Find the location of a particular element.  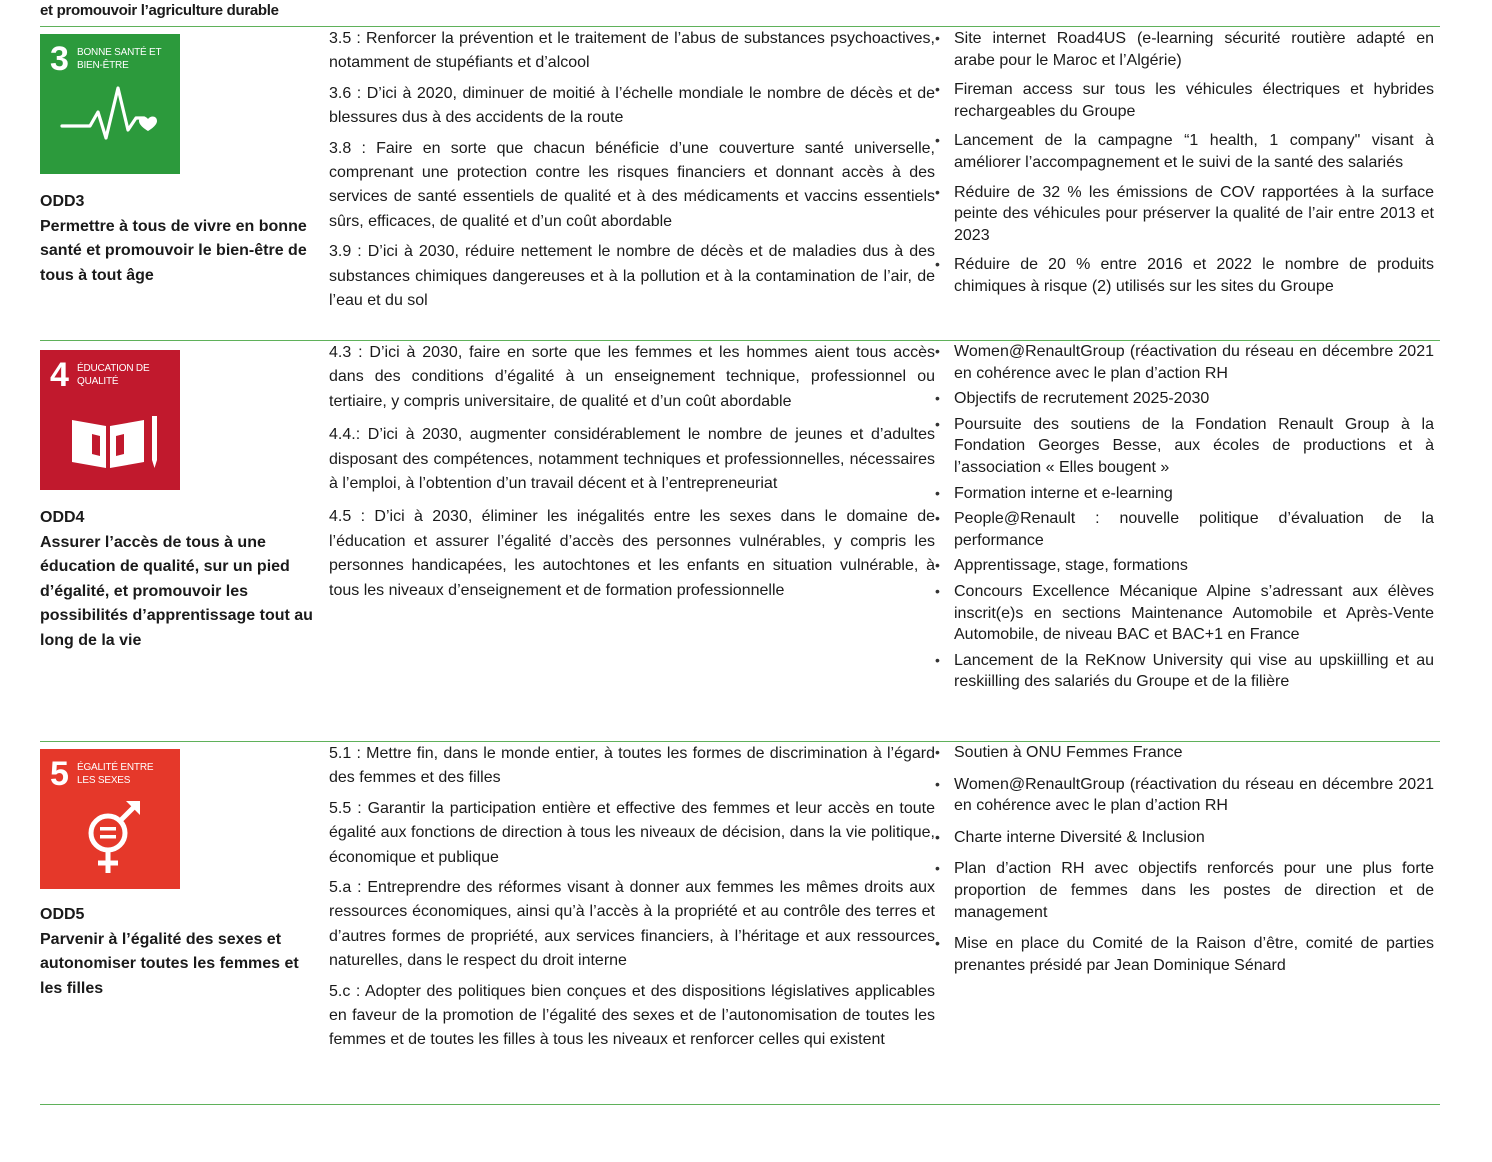

action-item: • Charte interne Diversité & Inclusion is located at coordinates (1184, 838).